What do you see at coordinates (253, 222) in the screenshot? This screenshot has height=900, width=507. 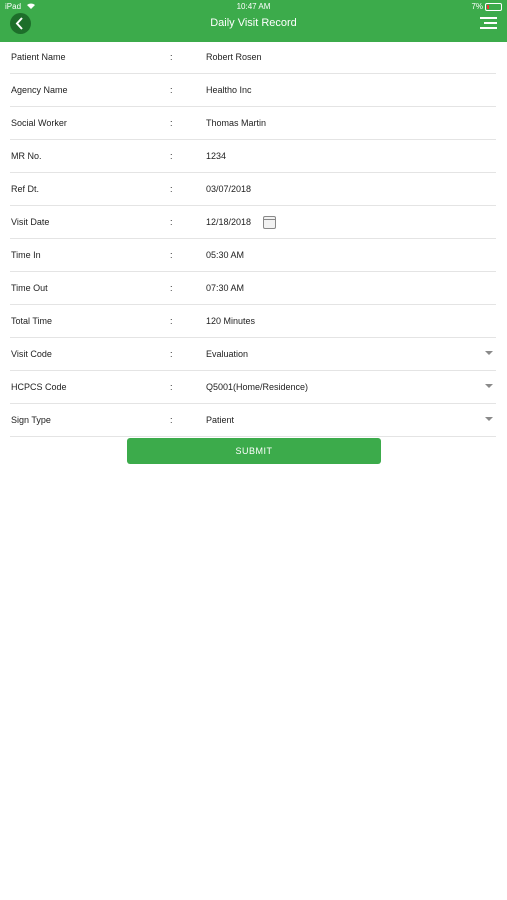 I see `field-visit-date: Visit Date : 12/18/2018` at bounding box center [253, 222].